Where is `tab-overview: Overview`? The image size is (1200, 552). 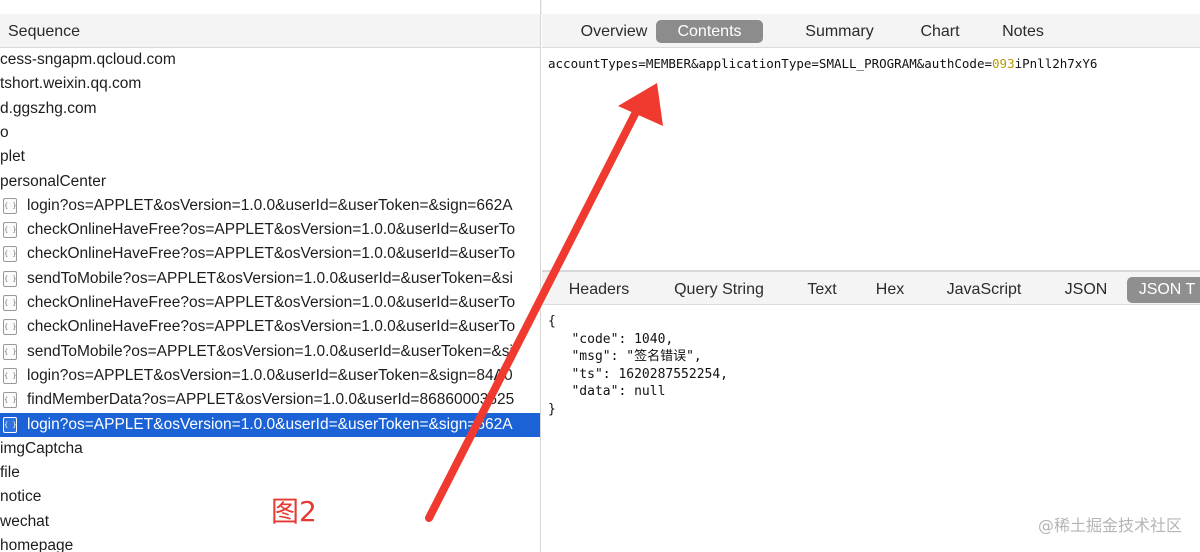 tab-overview: Overview is located at coordinates (614, 31).